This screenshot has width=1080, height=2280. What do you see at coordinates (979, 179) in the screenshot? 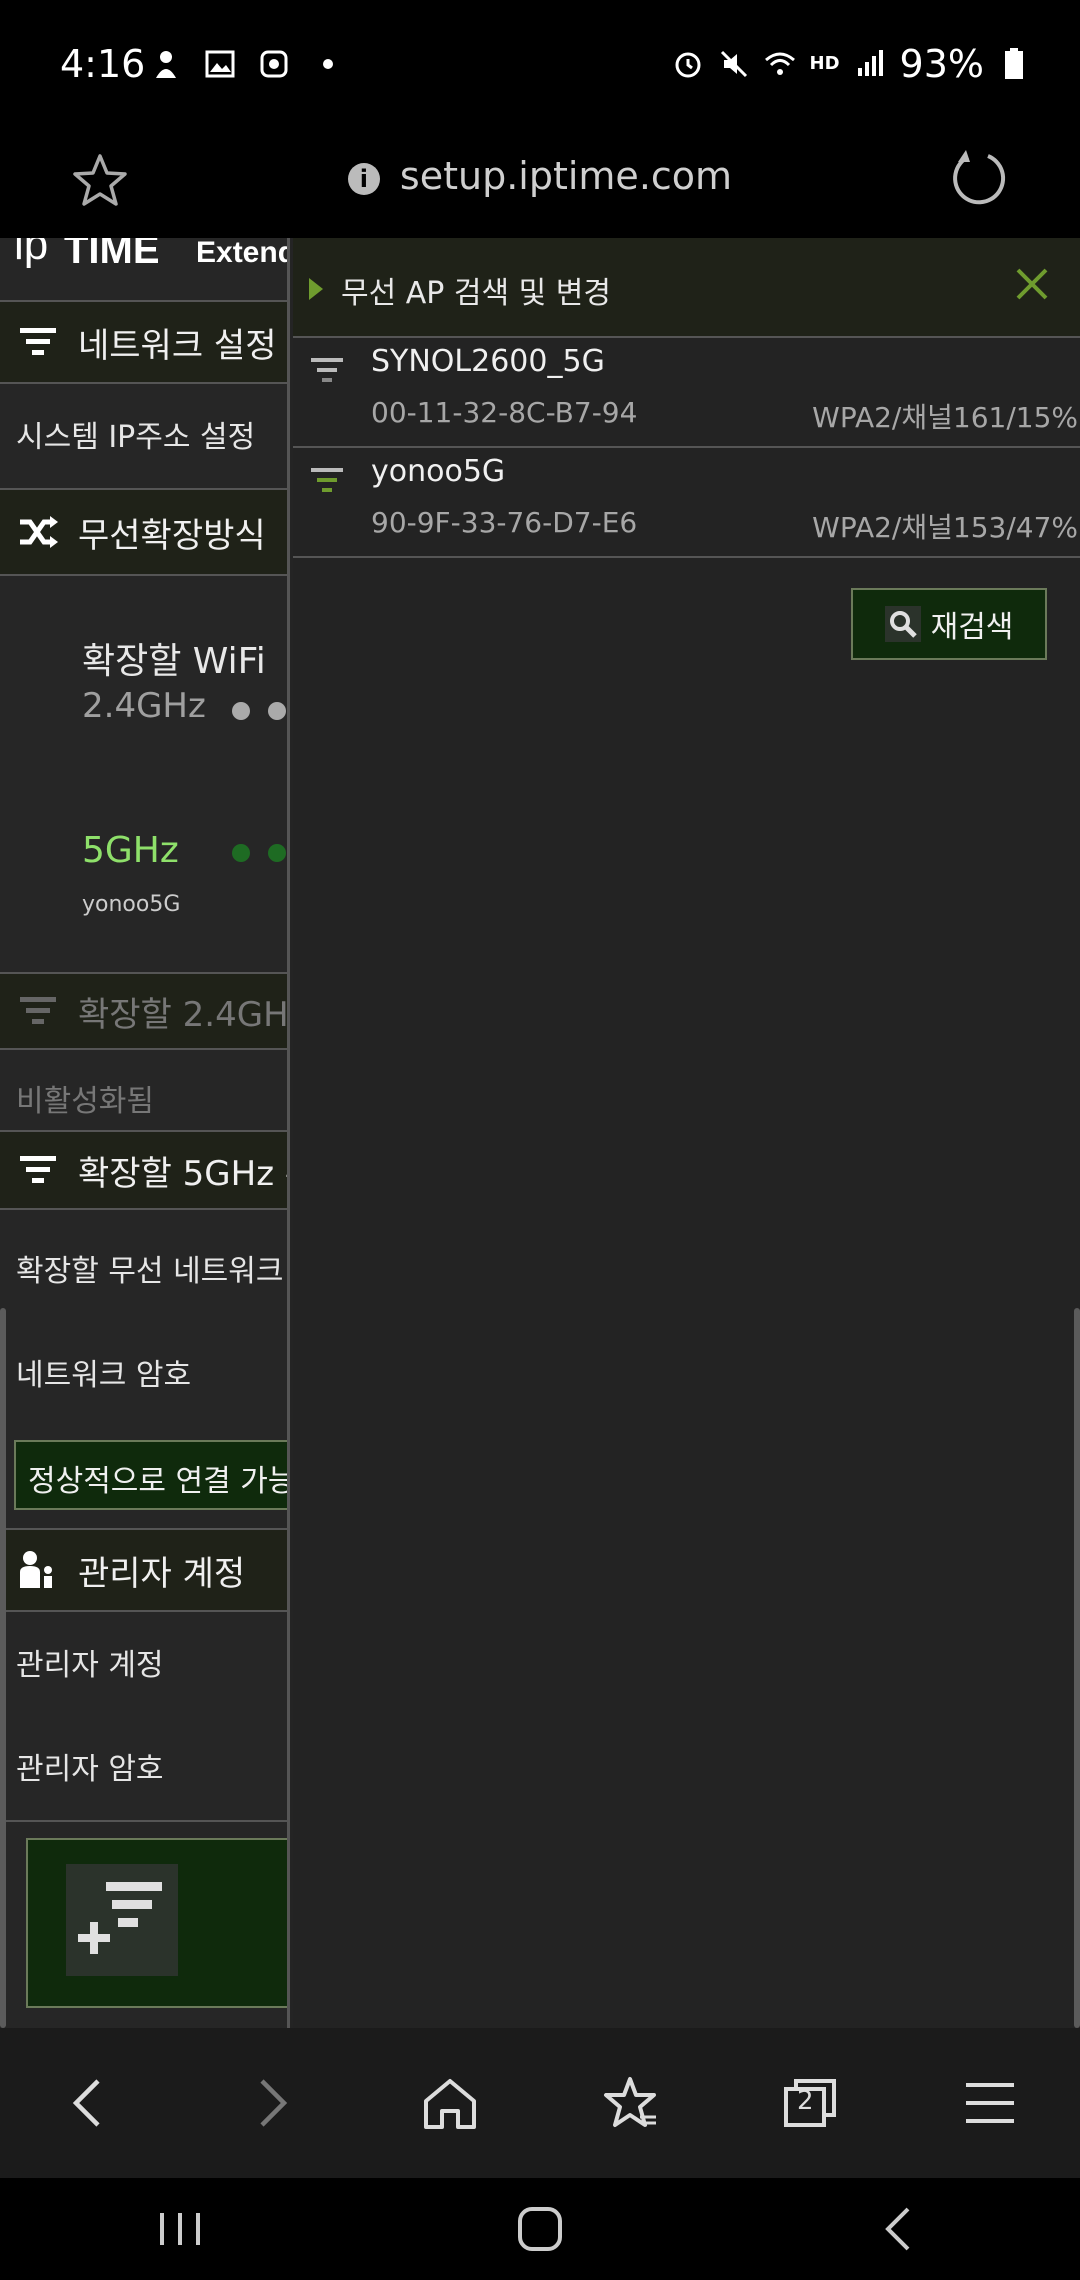
I see `reload-icon` at bounding box center [979, 179].